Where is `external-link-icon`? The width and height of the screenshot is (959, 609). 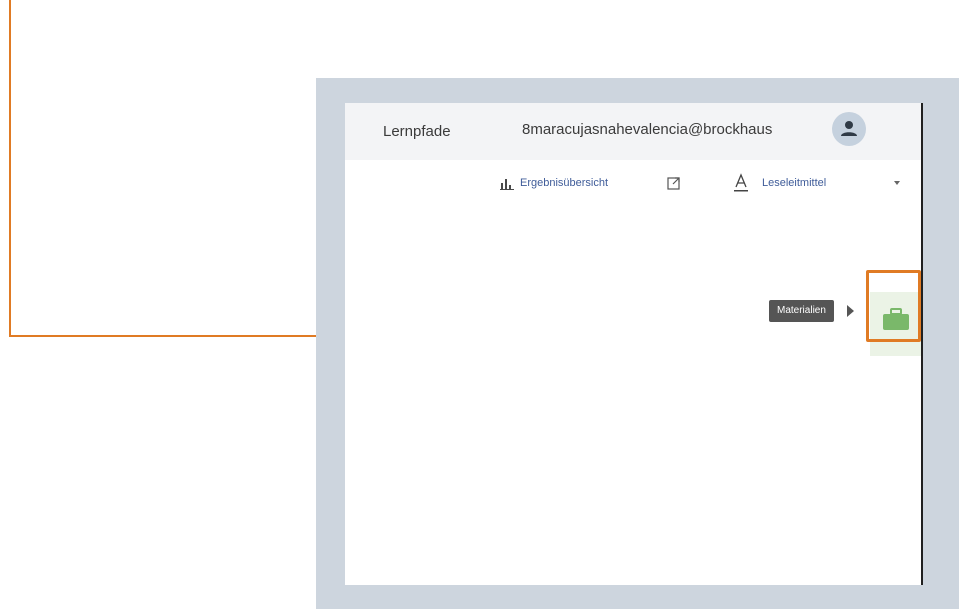 external-link-icon is located at coordinates (674, 183).